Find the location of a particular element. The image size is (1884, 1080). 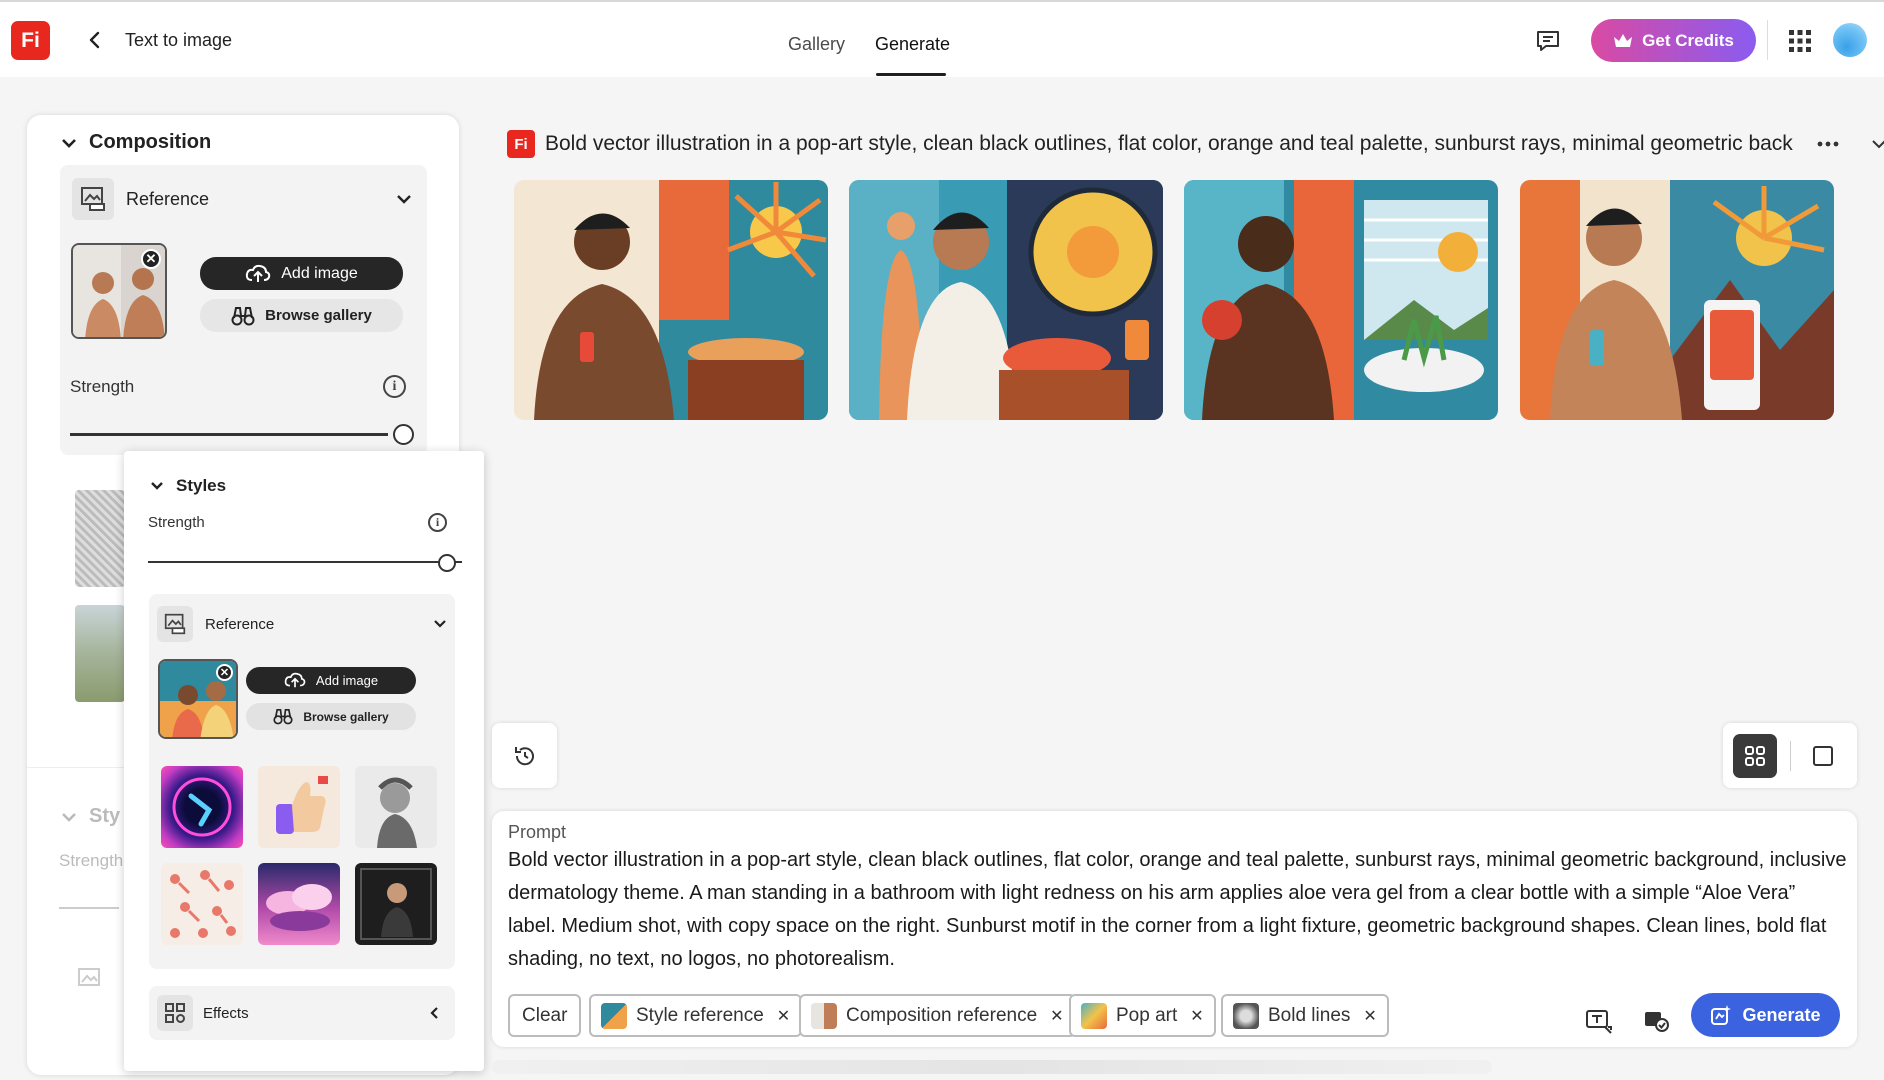

more-options-icon is located at coordinates (1828, 144).